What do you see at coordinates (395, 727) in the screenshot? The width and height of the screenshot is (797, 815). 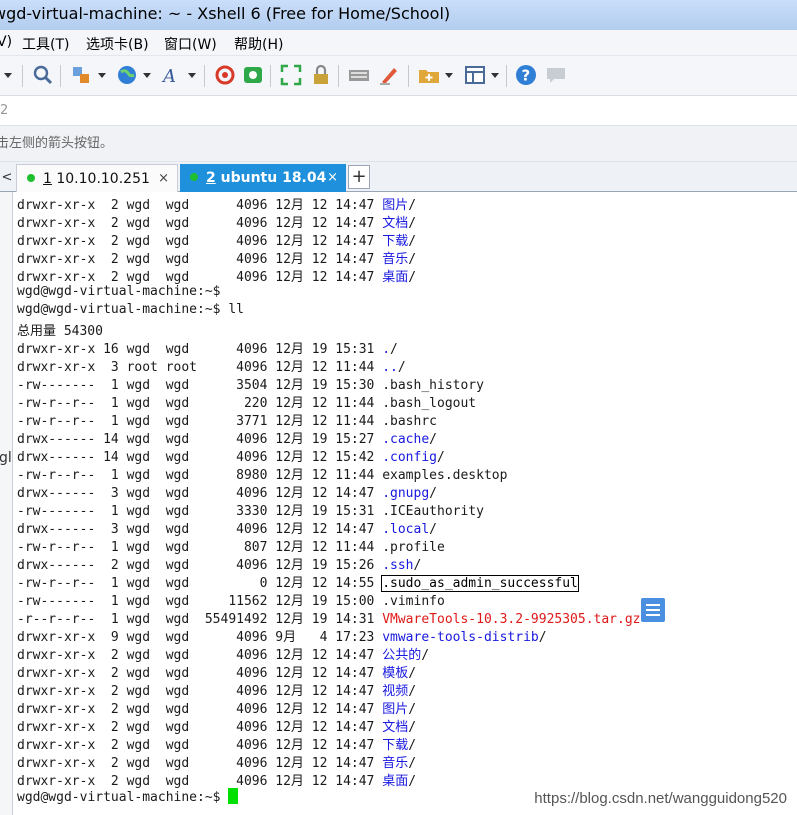 I see `file-name: 文档` at bounding box center [395, 727].